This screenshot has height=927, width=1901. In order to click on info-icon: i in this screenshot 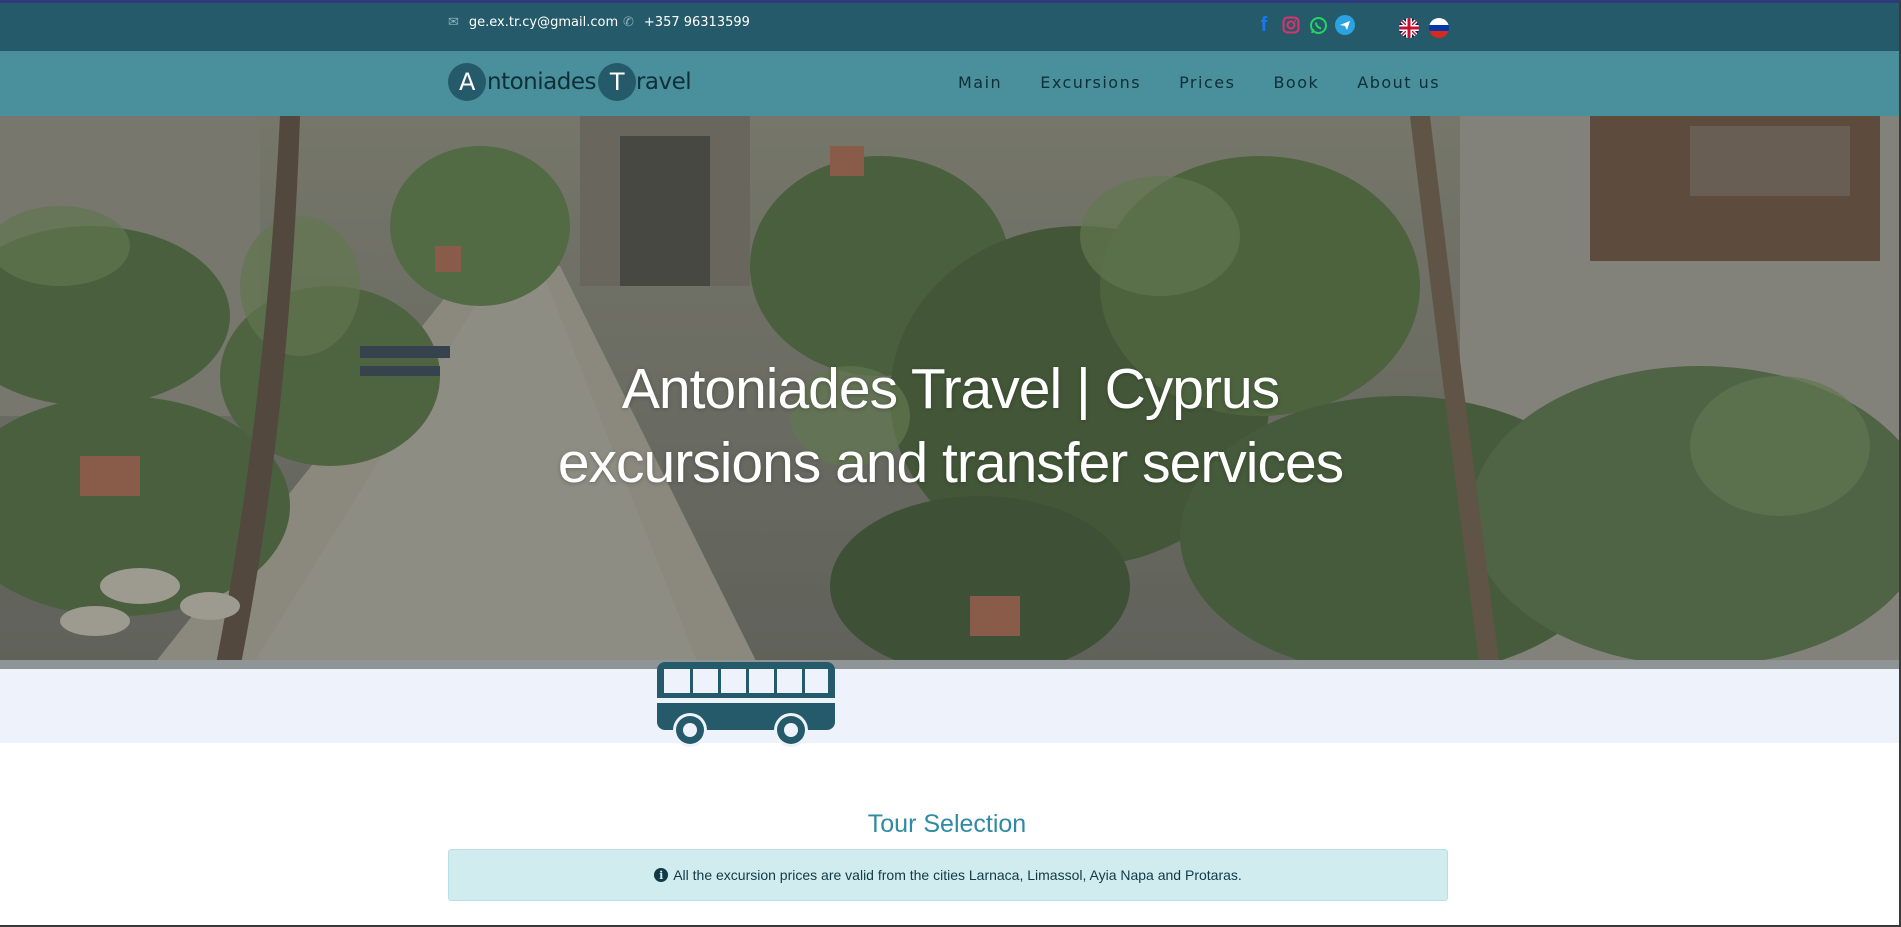, I will do `click(661, 875)`.